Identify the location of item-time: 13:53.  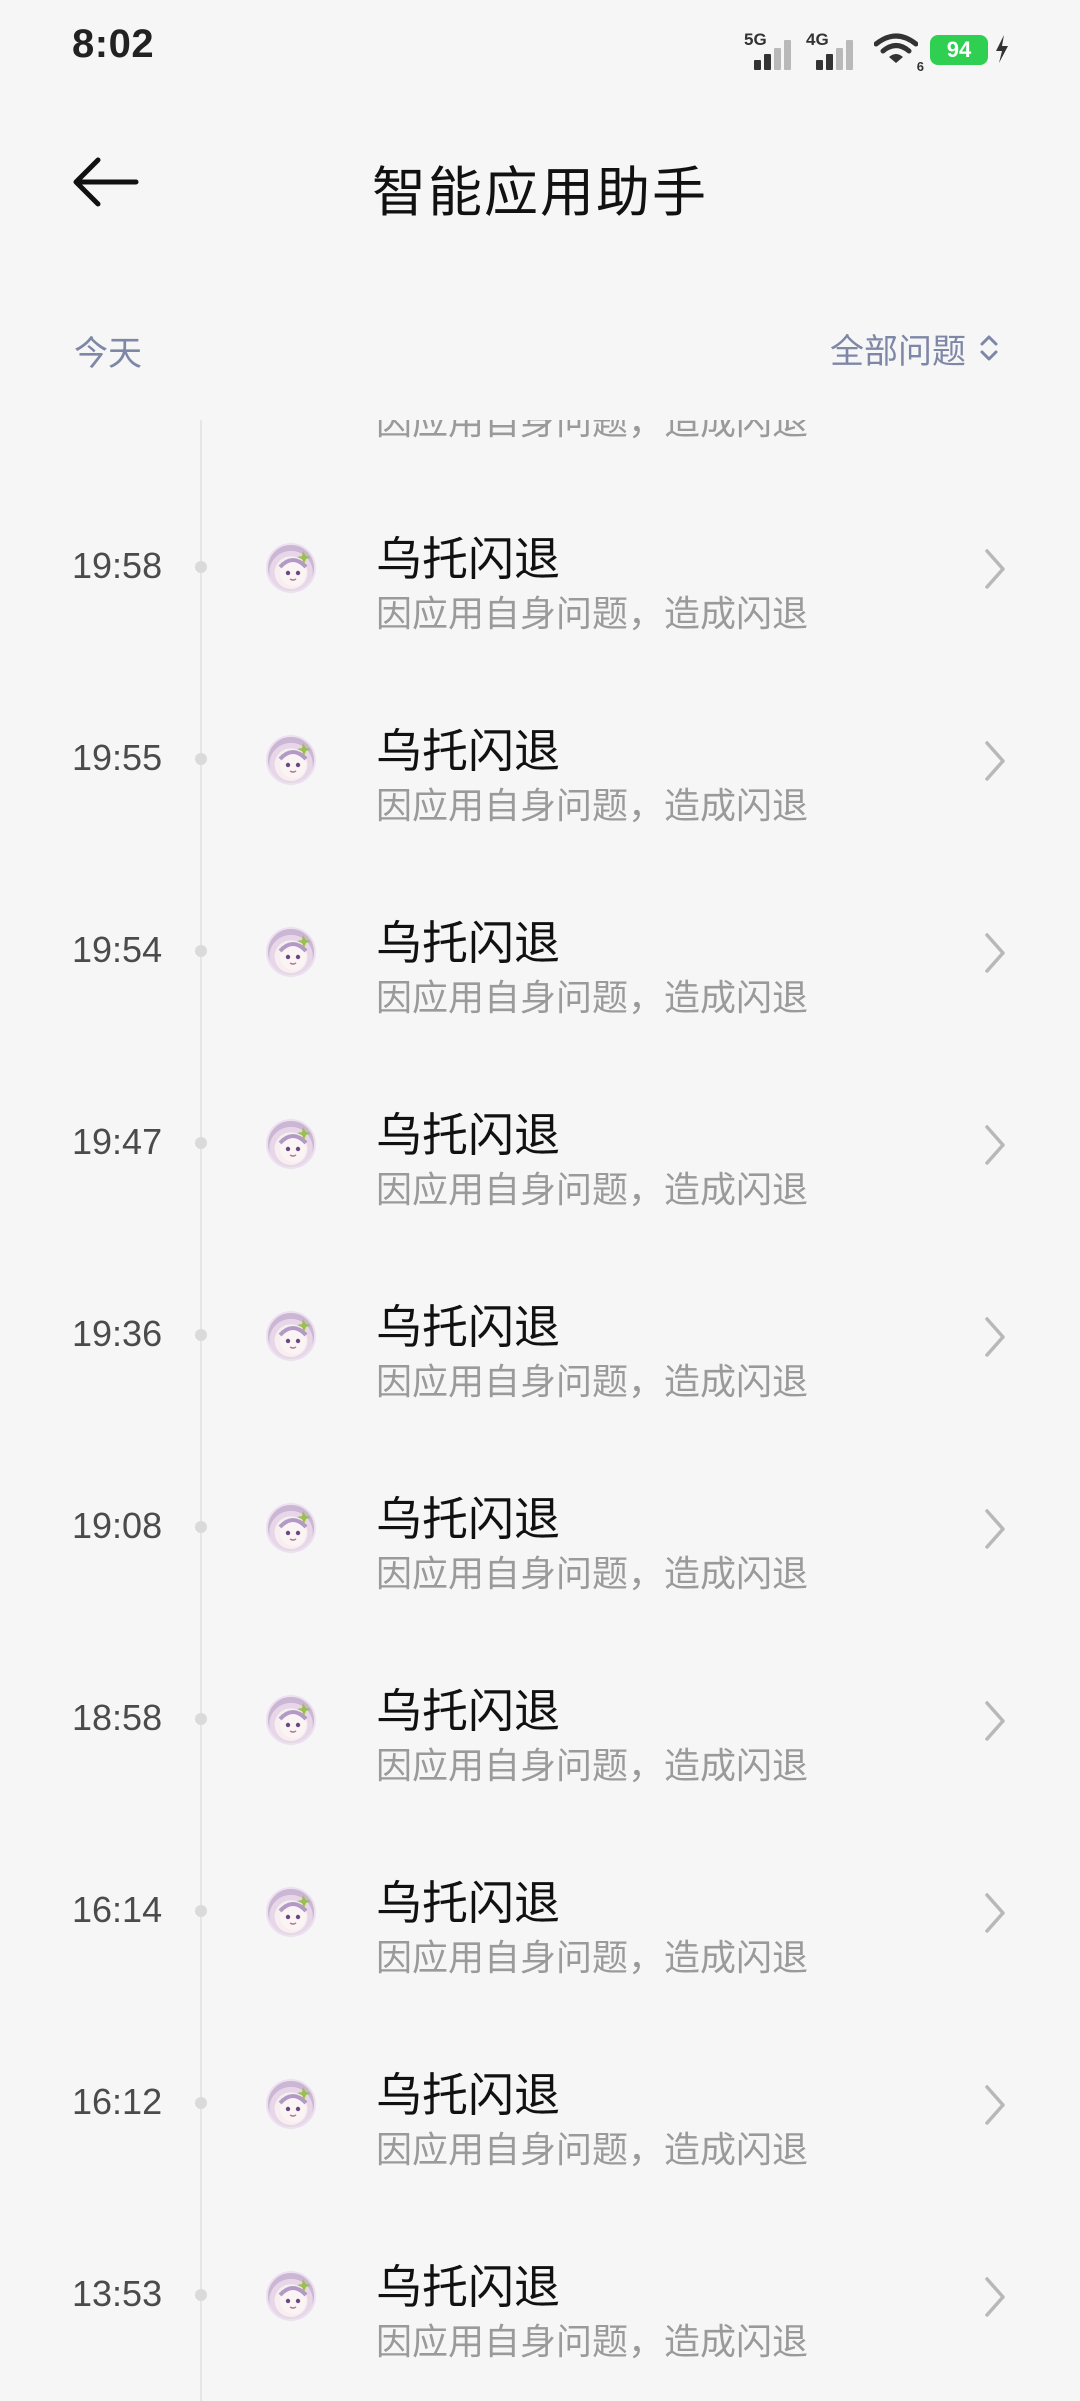
(117, 2293).